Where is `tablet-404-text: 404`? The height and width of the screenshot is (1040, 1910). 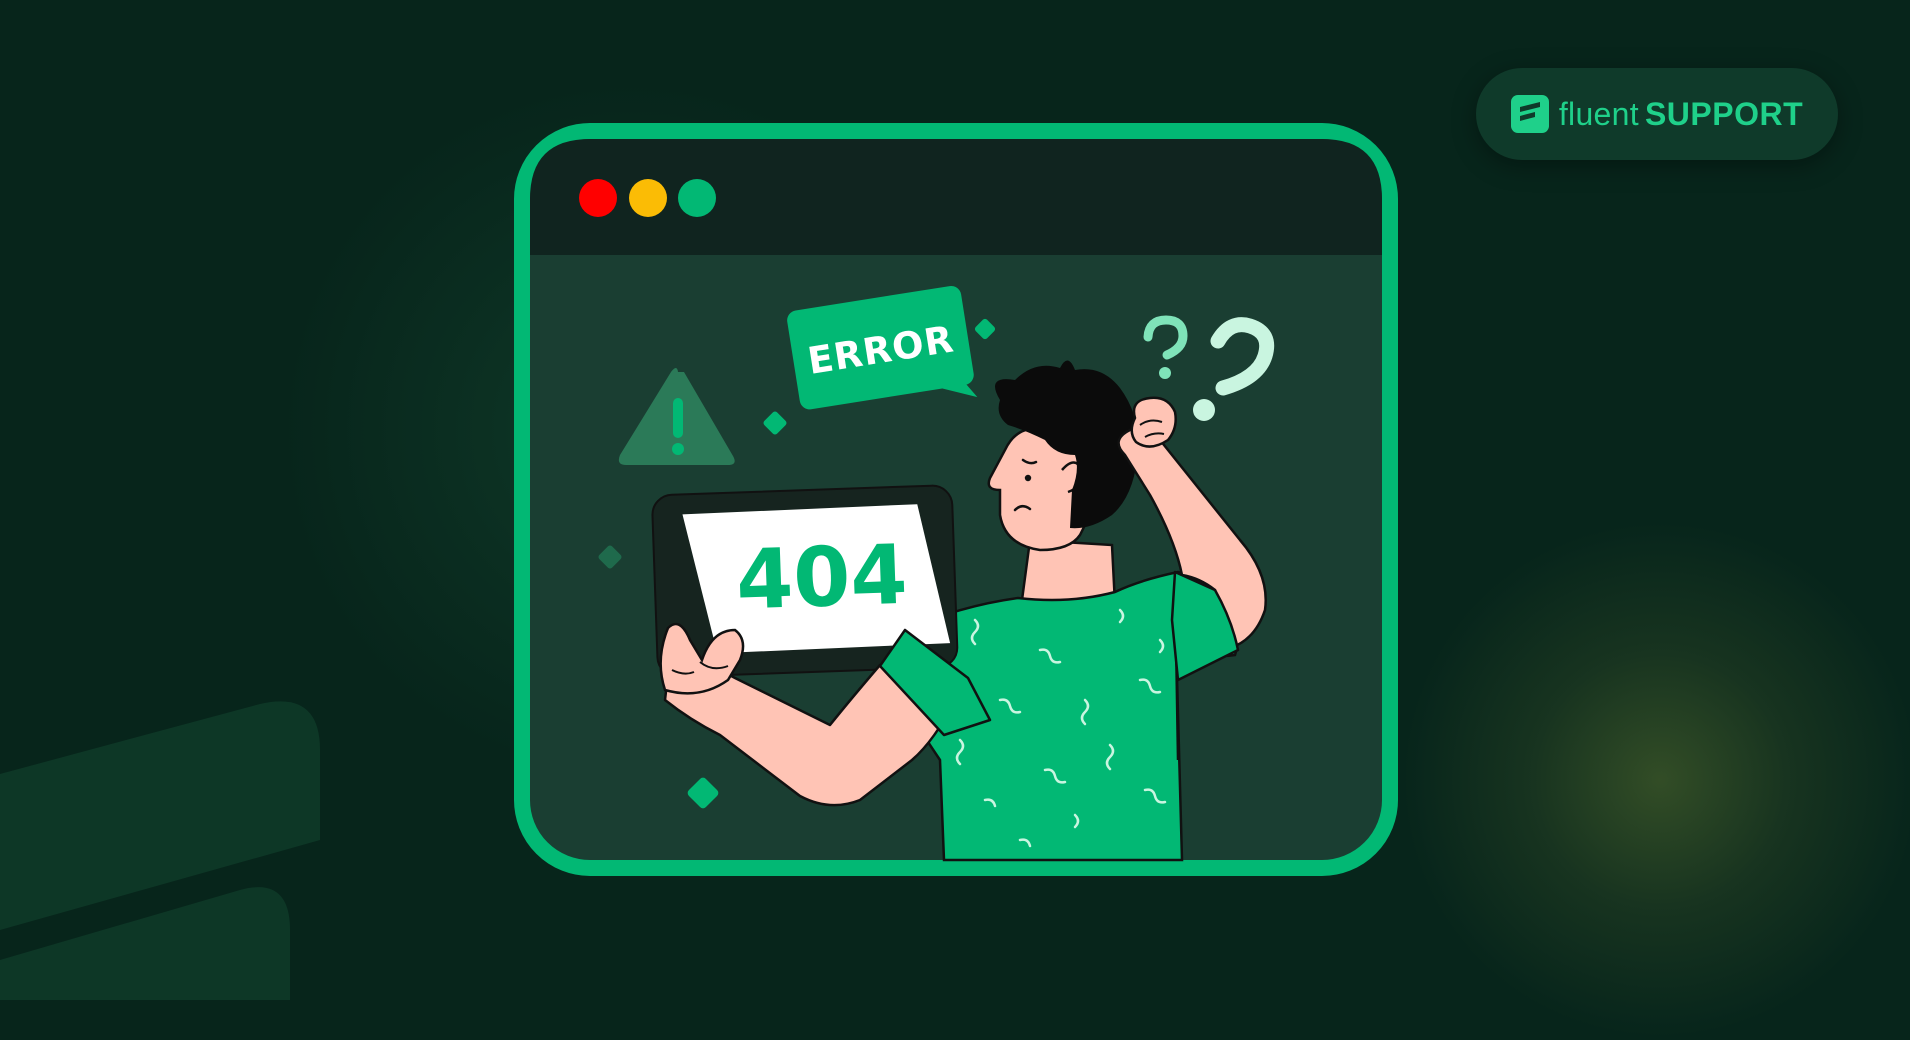 tablet-404-text: 404 is located at coordinates (822, 578).